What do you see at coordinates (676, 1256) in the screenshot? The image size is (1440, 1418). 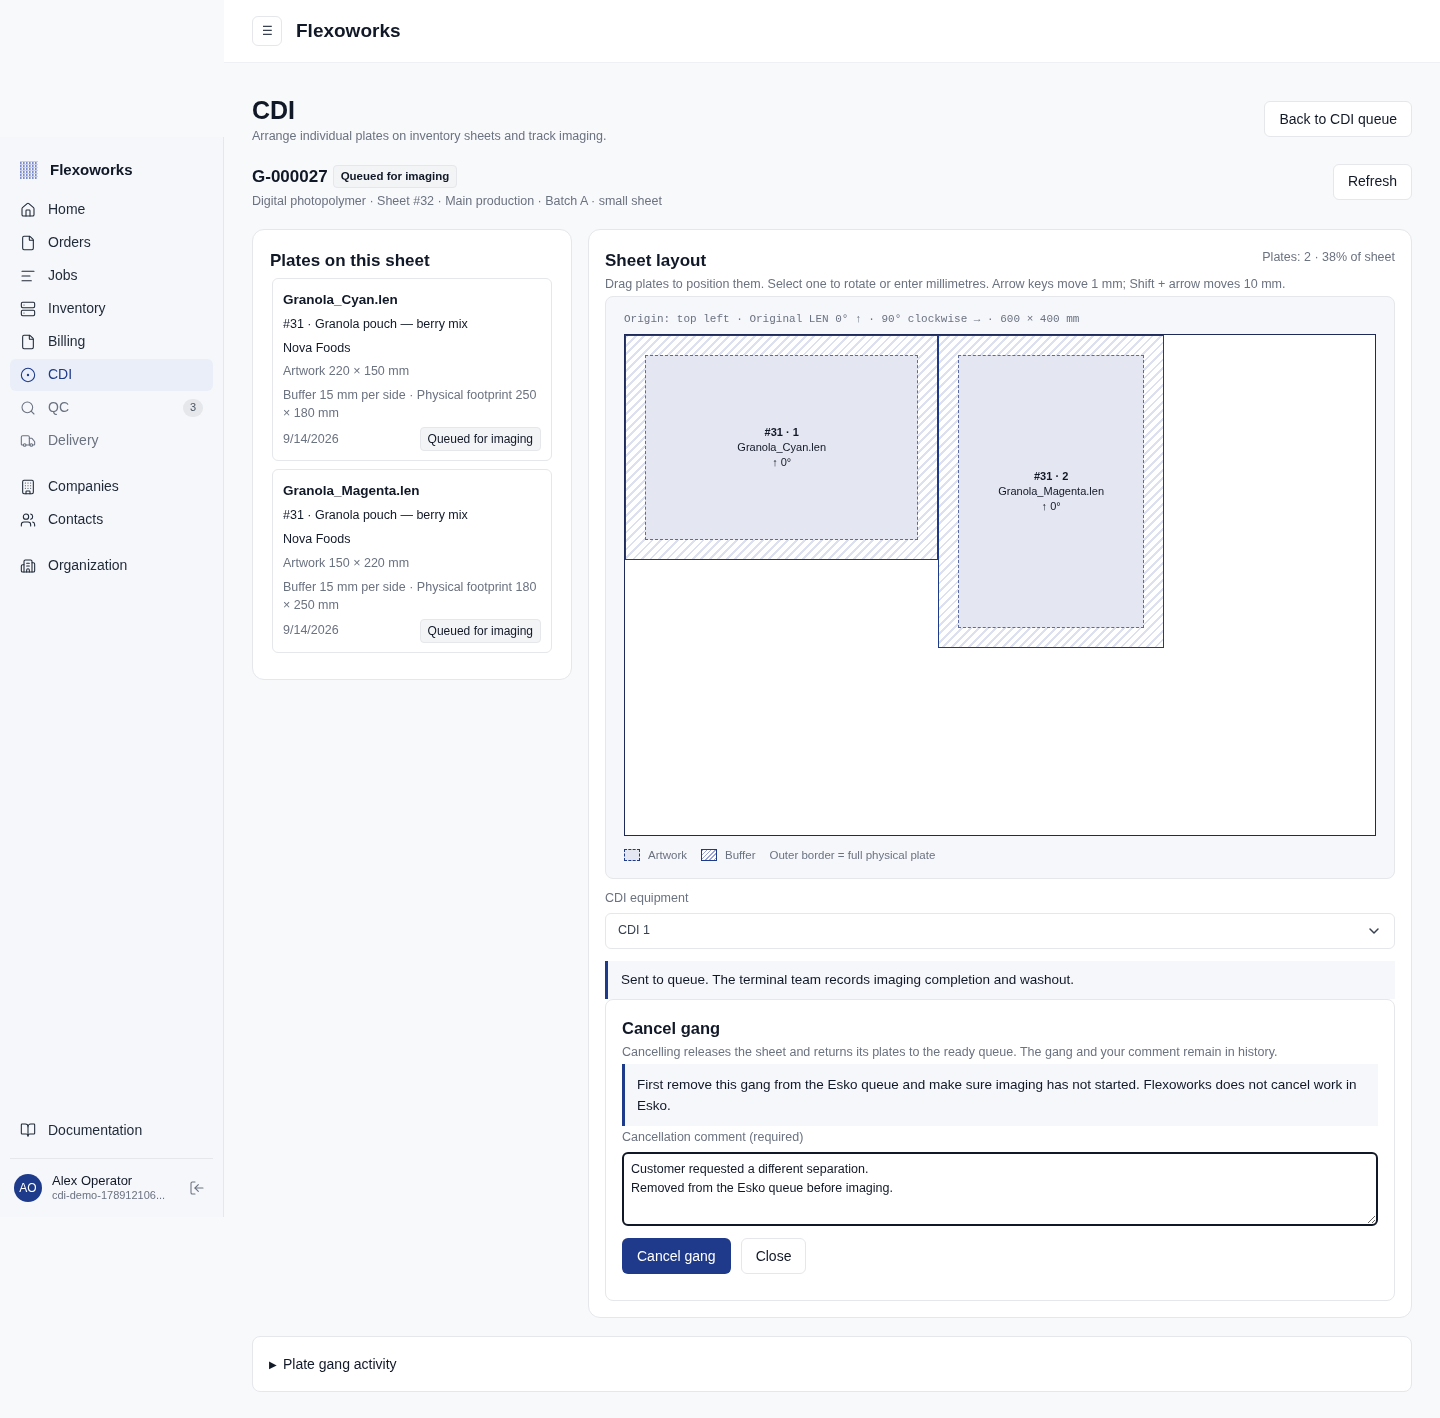 I see `cancel-gang-button: Cancel gang` at bounding box center [676, 1256].